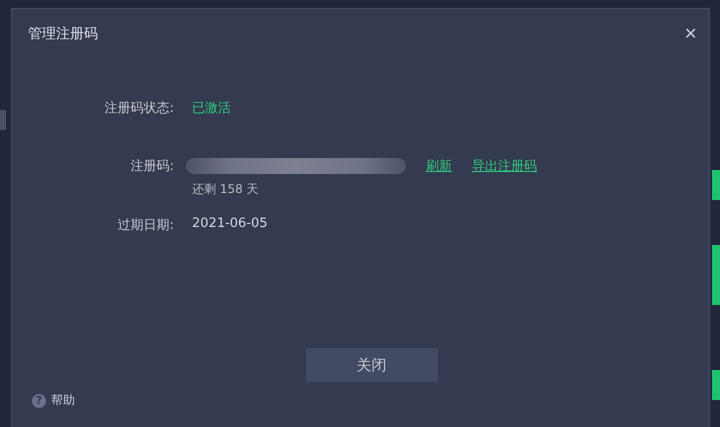 The width and height of the screenshot is (720, 427). Describe the element at coordinates (372, 365) in the screenshot. I see `close-button: 关闭` at that location.